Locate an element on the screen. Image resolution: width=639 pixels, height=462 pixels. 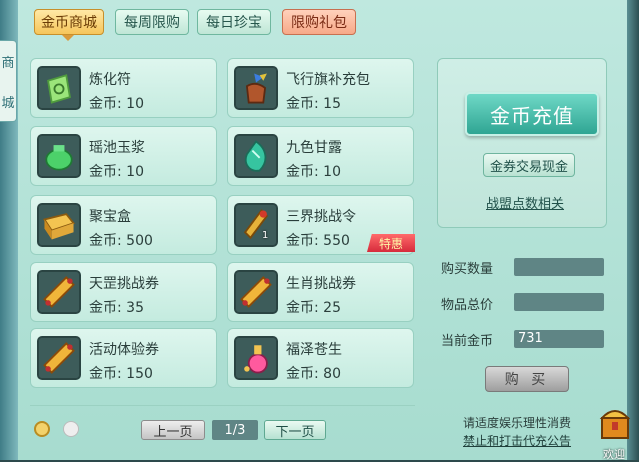
item-name: 活动体验券 is located at coordinates (124, 350).